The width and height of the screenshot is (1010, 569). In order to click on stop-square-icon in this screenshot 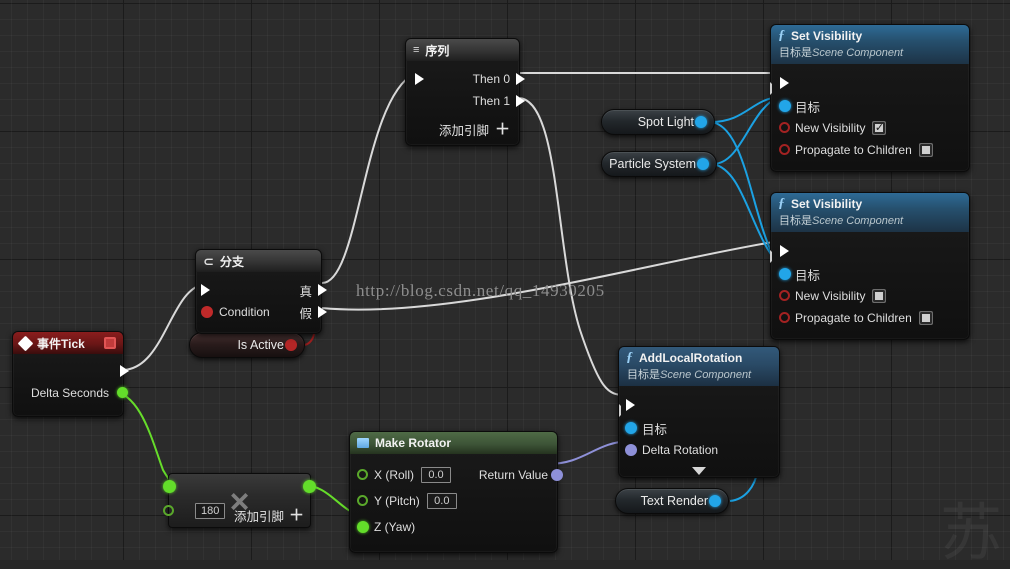, I will do `click(110, 343)`.